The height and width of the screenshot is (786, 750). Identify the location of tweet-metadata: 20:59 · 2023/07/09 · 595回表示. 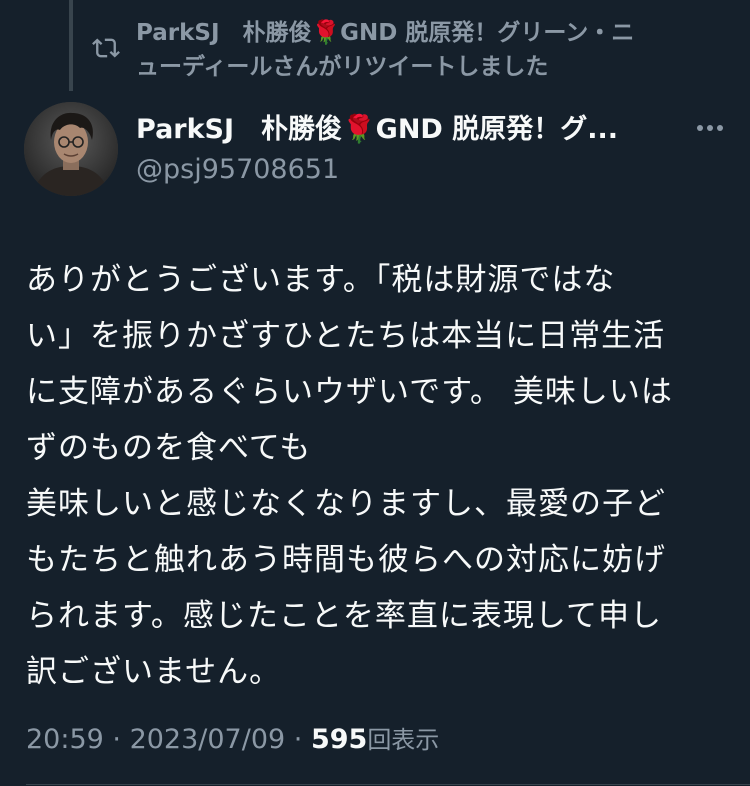
(232, 740).